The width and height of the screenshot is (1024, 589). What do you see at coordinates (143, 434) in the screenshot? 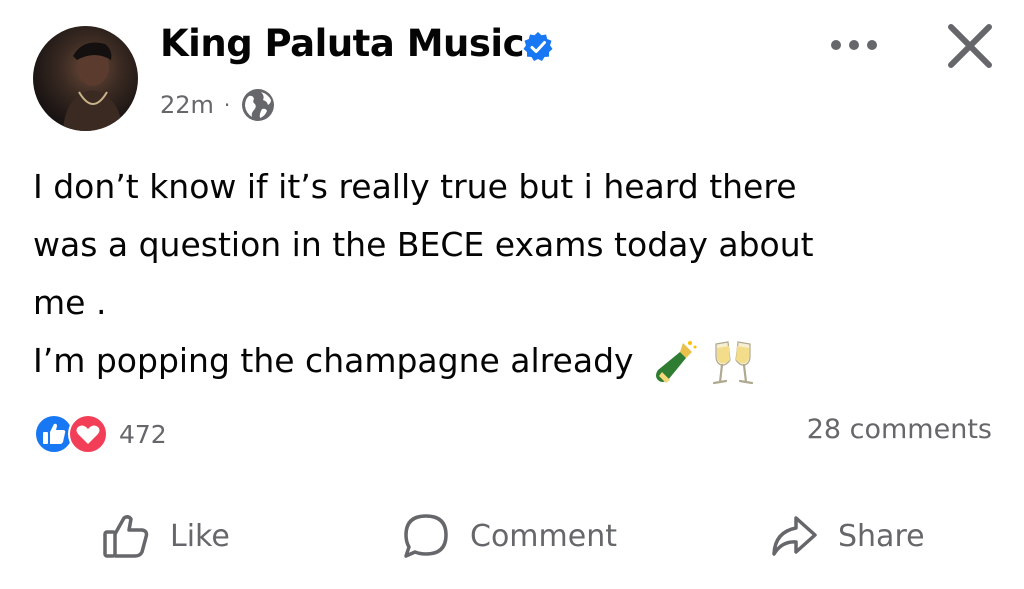
I see `reaction-count: 472` at bounding box center [143, 434].